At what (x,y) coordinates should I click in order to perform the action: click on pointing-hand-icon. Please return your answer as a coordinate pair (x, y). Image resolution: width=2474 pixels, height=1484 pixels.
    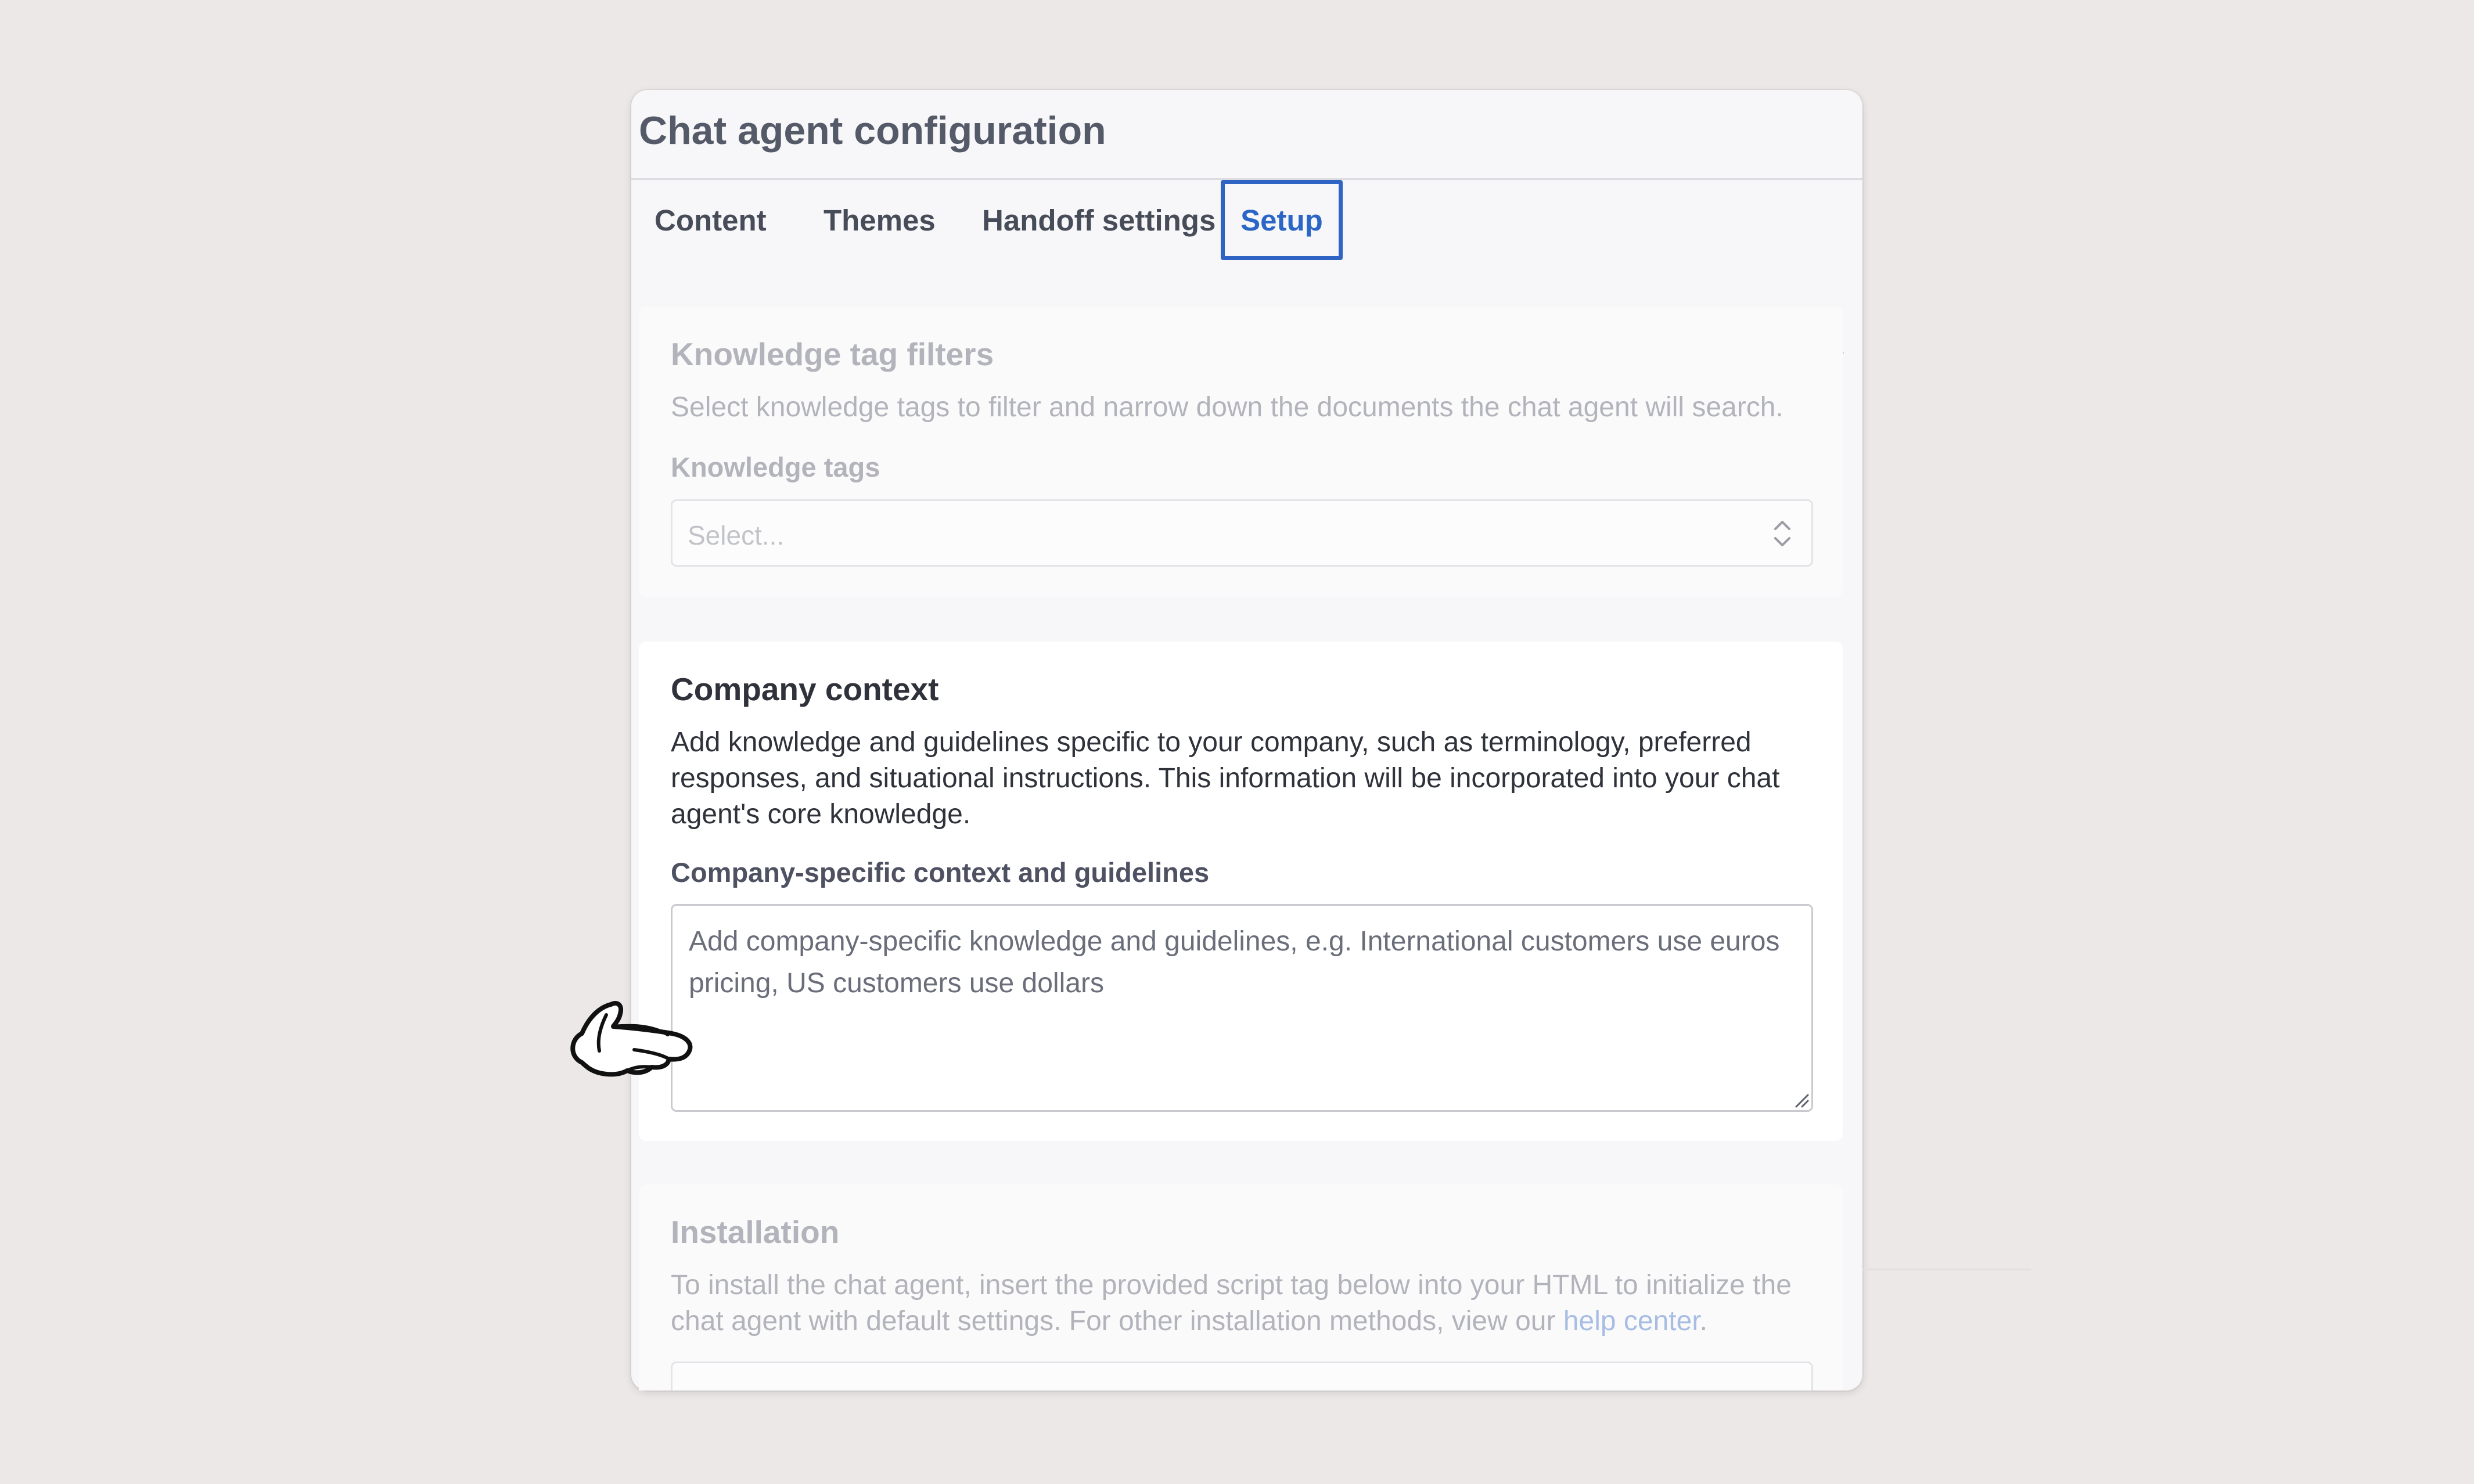
    Looking at the image, I should click on (631, 1039).